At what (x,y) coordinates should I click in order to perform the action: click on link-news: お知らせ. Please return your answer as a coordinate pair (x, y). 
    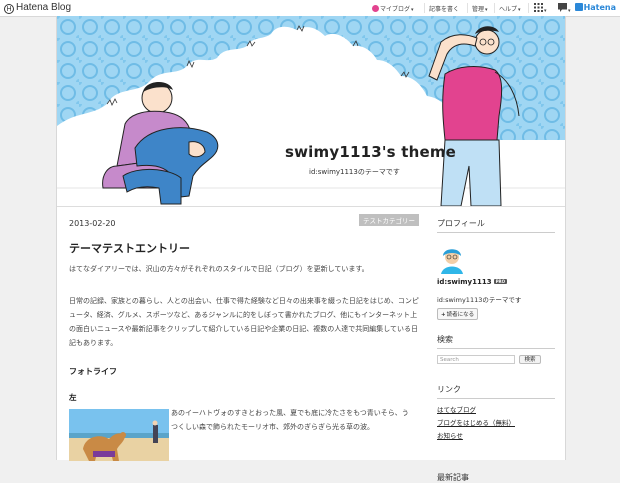
    Looking at the image, I should click on (450, 435).